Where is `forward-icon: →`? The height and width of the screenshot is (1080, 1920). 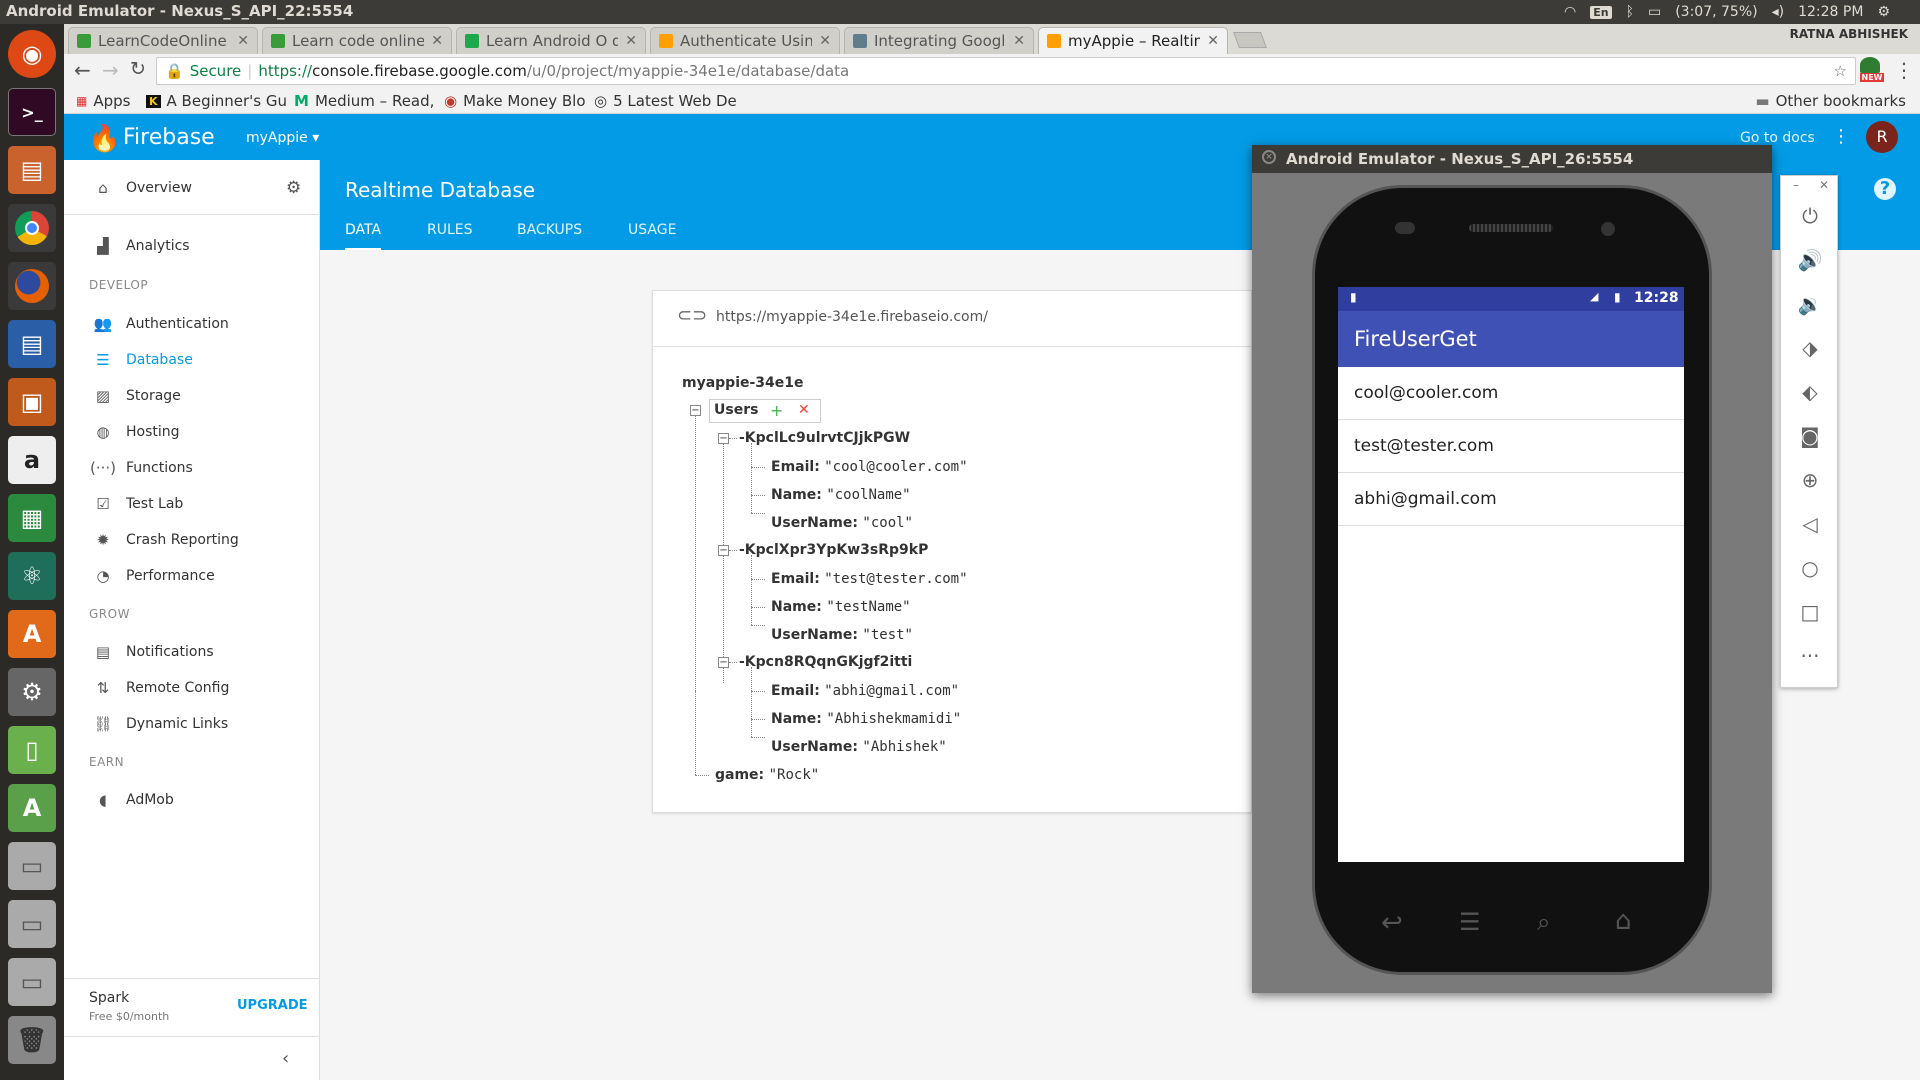
forward-icon: → is located at coordinates (110, 70).